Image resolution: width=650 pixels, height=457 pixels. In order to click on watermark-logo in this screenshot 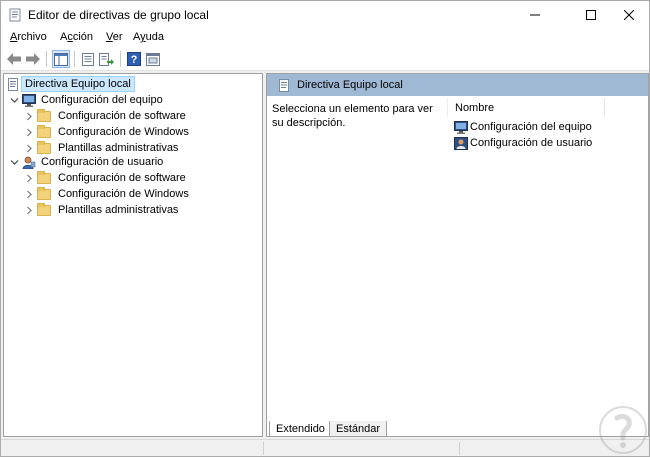, I will do `click(623, 430)`.